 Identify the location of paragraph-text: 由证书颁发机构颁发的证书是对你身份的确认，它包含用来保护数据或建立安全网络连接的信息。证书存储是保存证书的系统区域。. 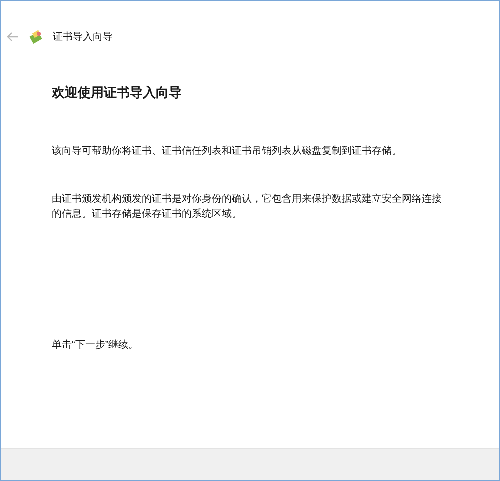
(247, 207).